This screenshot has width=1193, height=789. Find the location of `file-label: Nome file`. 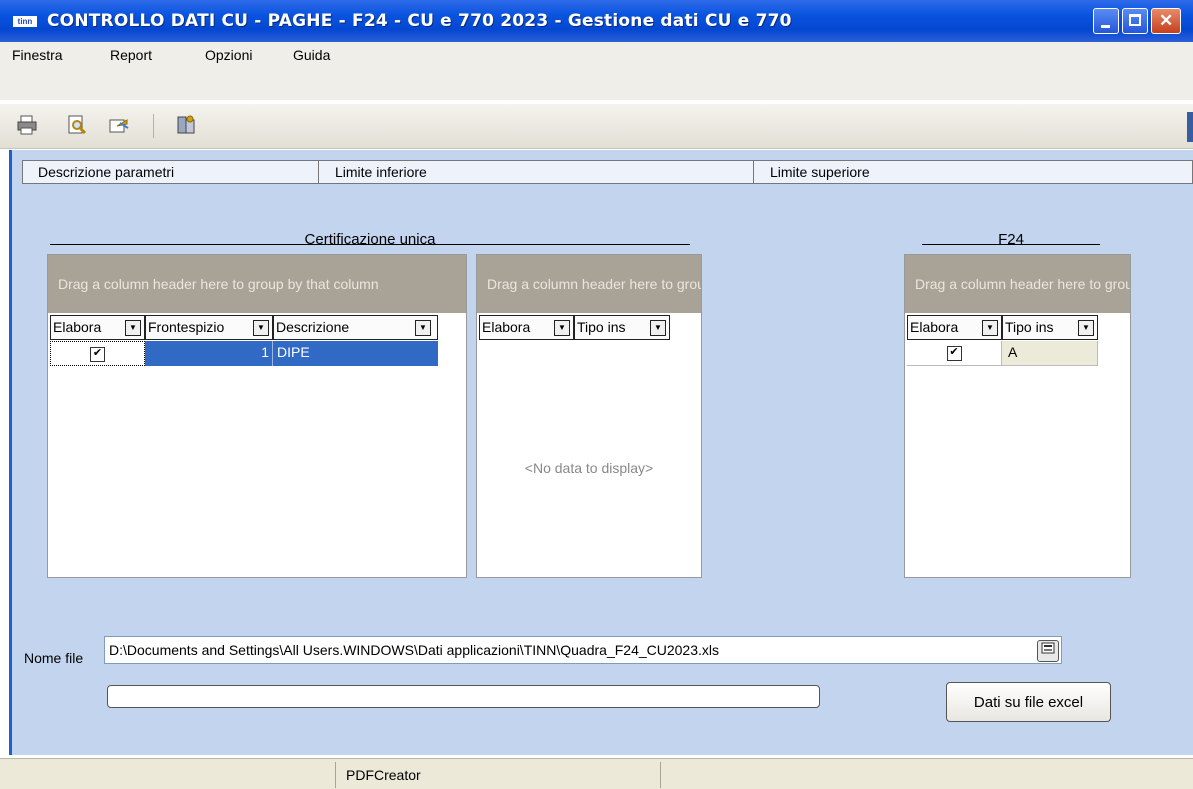

file-label: Nome file is located at coordinates (54, 658).